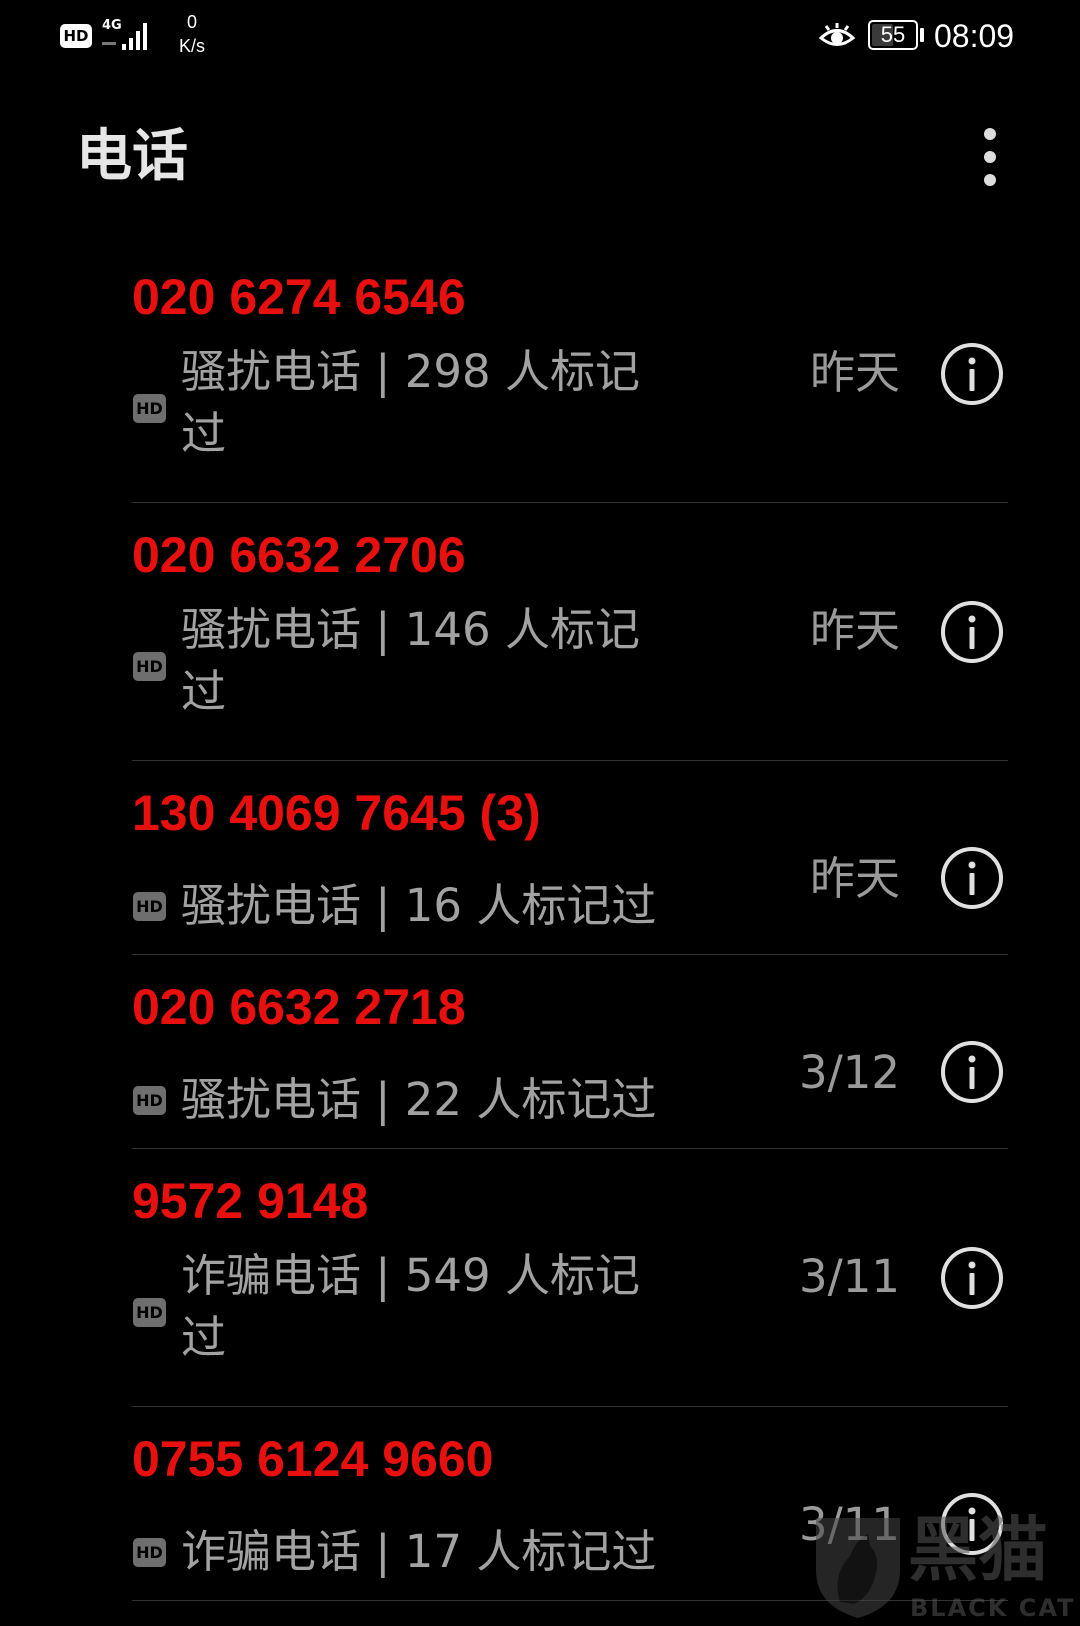 Image resolution: width=1080 pixels, height=1626 pixels. What do you see at coordinates (858, 1568) in the screenshot?
I see `cat-logo-icon` at bounding box center [858, 1568].